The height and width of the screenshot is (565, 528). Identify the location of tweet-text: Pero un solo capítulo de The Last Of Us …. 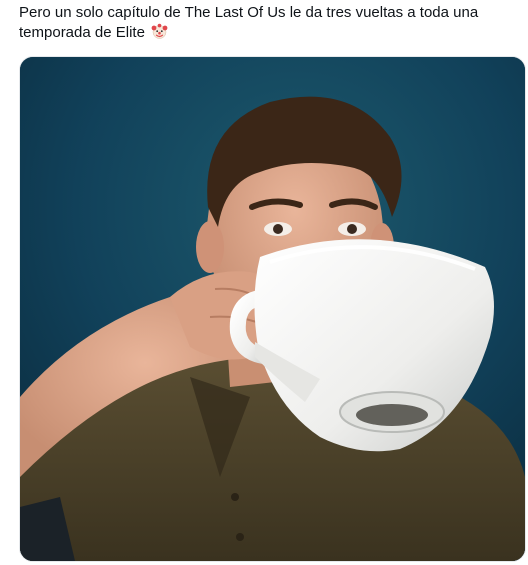
(265, 23).